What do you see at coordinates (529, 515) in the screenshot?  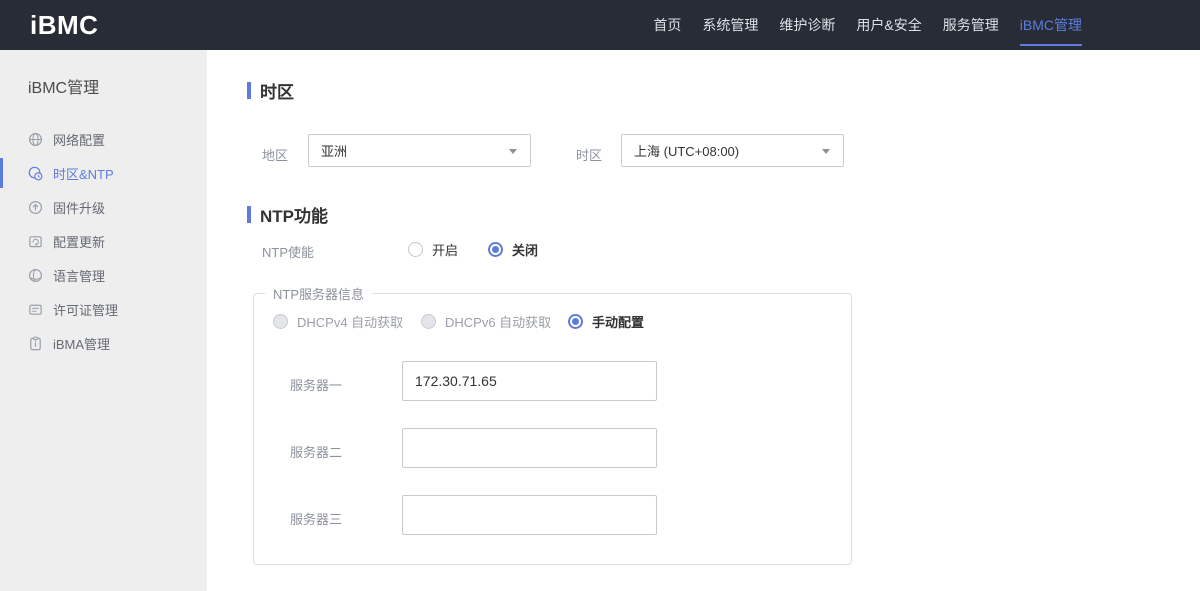 I see `server-three-input` at bounding box center [529, 515].